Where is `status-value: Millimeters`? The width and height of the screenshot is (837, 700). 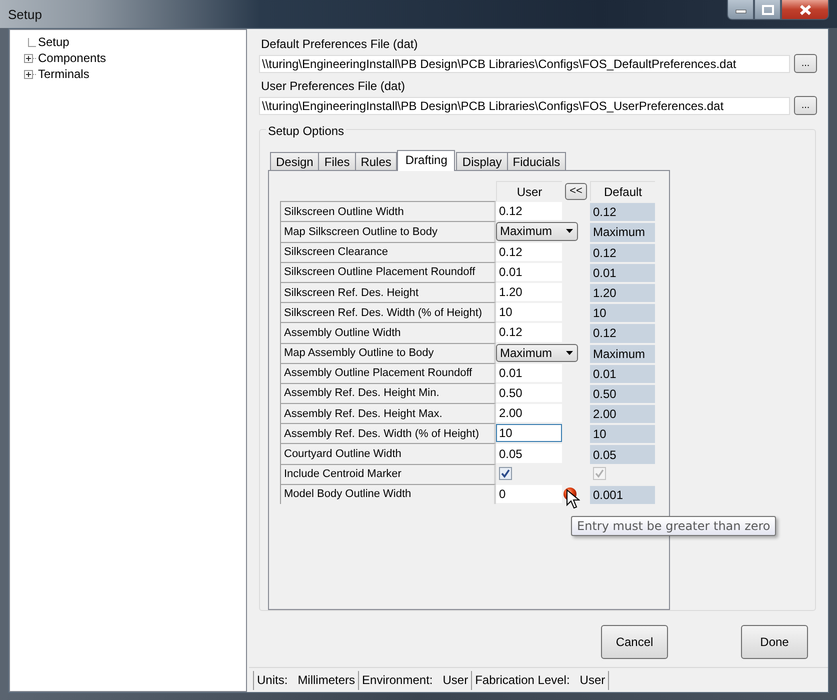
status-value: Millimeters is located at coordinates (327, 680).